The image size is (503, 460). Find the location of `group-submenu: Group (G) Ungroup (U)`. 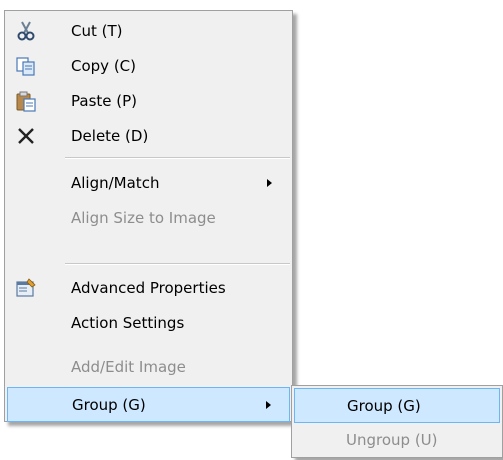

group-submenu: Group (G) Ungroup (U) is located at coordinates (397, 421).